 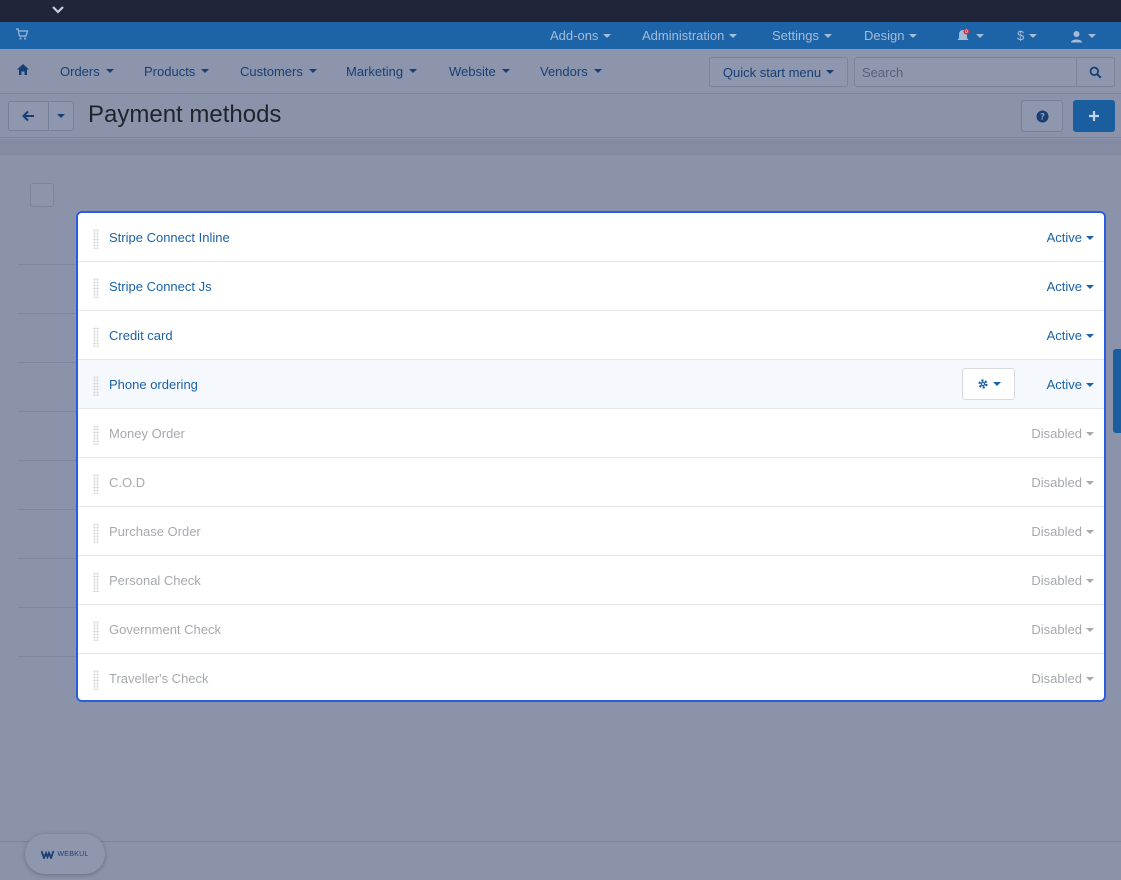 I want to click on quick-start-menu-button: Quick start menu, so click(x=778, y=72).